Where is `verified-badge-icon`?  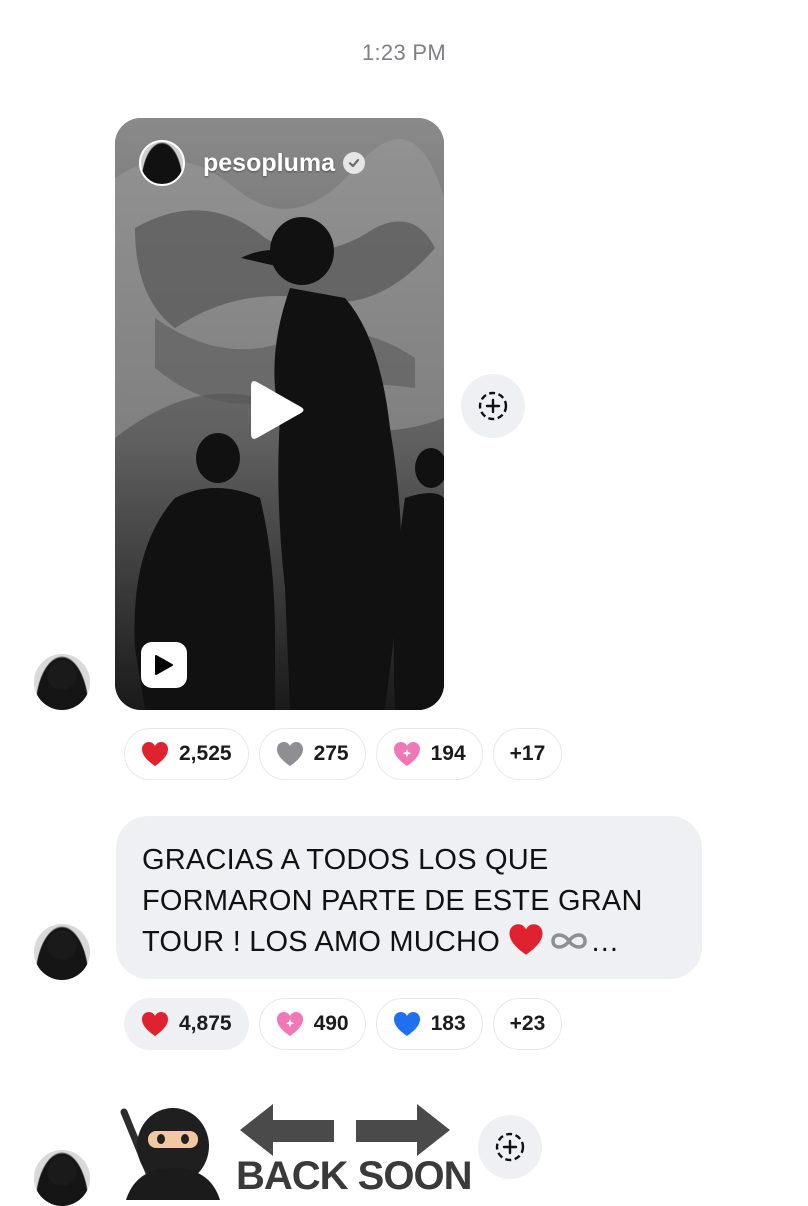
verified-badge-icon is located at coordinates (353, 163).